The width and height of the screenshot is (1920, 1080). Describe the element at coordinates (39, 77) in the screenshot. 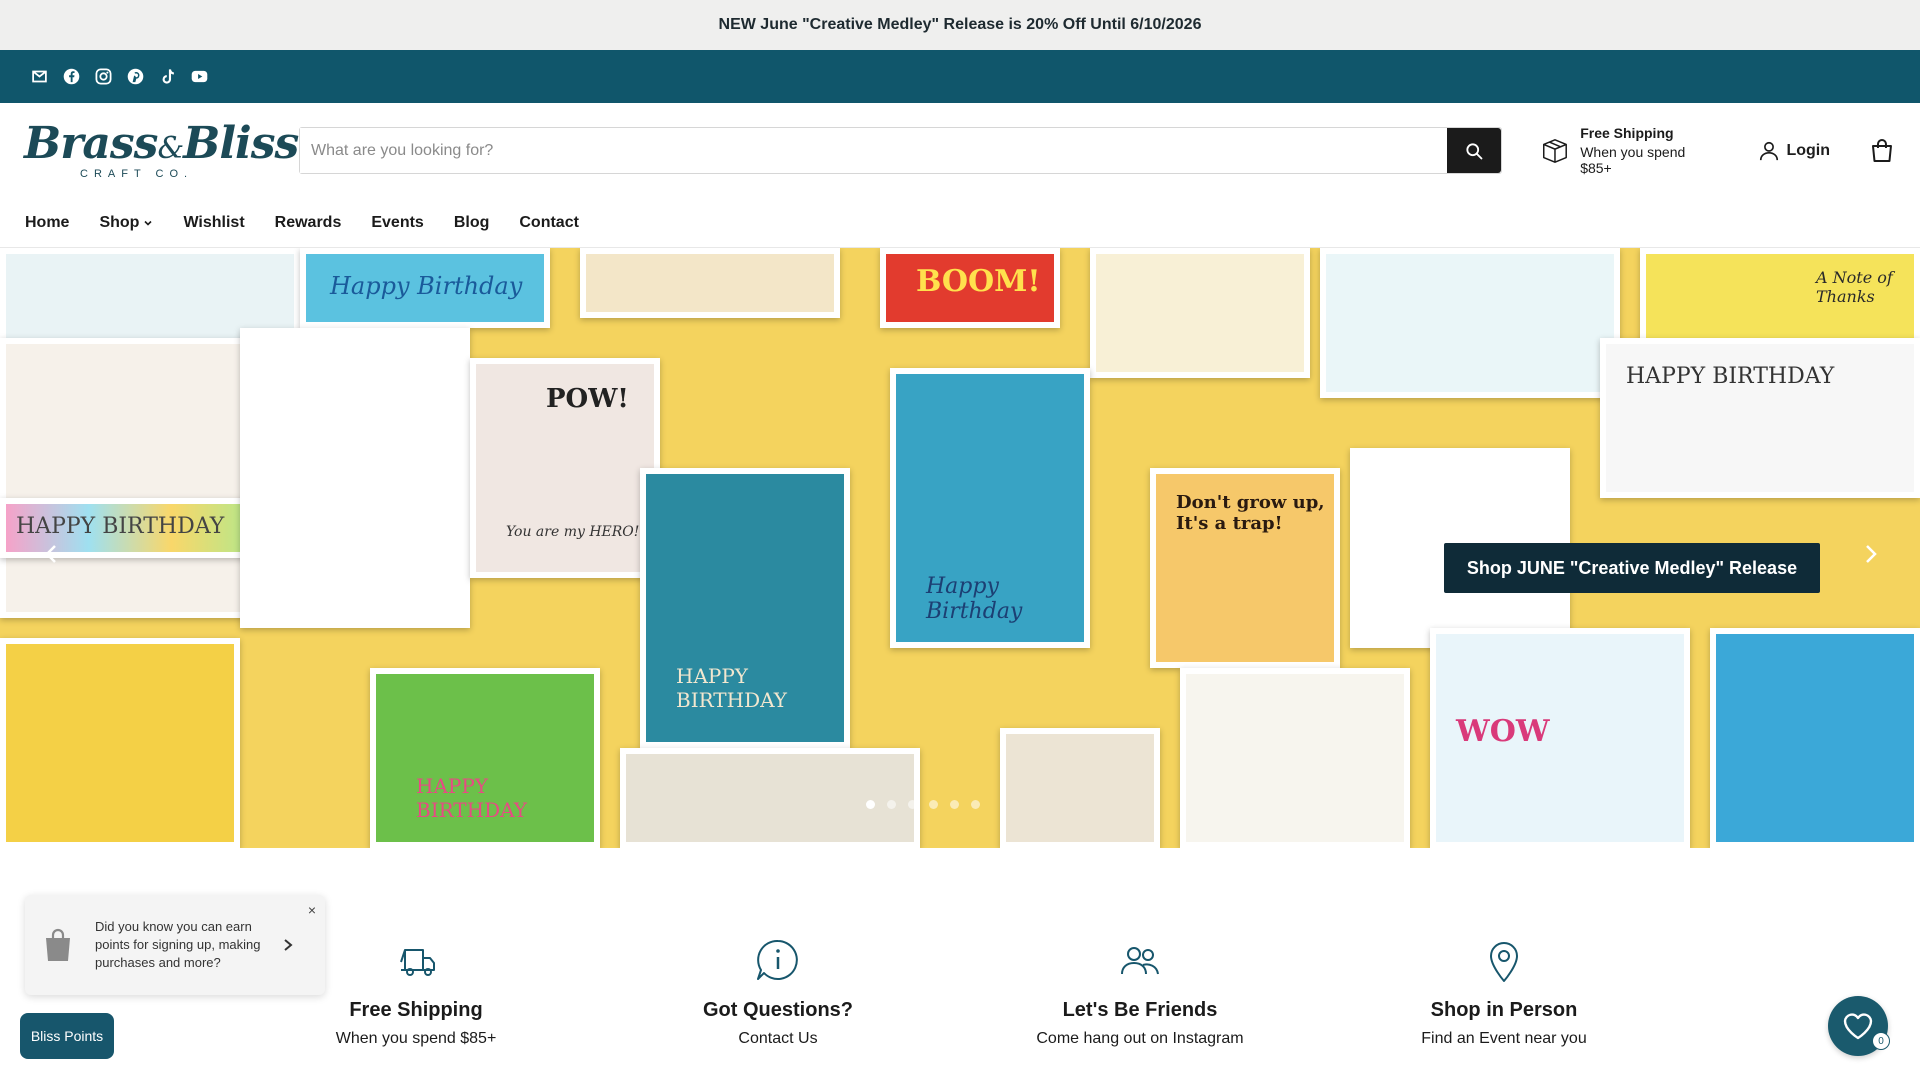

I see `email-icon` at that location.